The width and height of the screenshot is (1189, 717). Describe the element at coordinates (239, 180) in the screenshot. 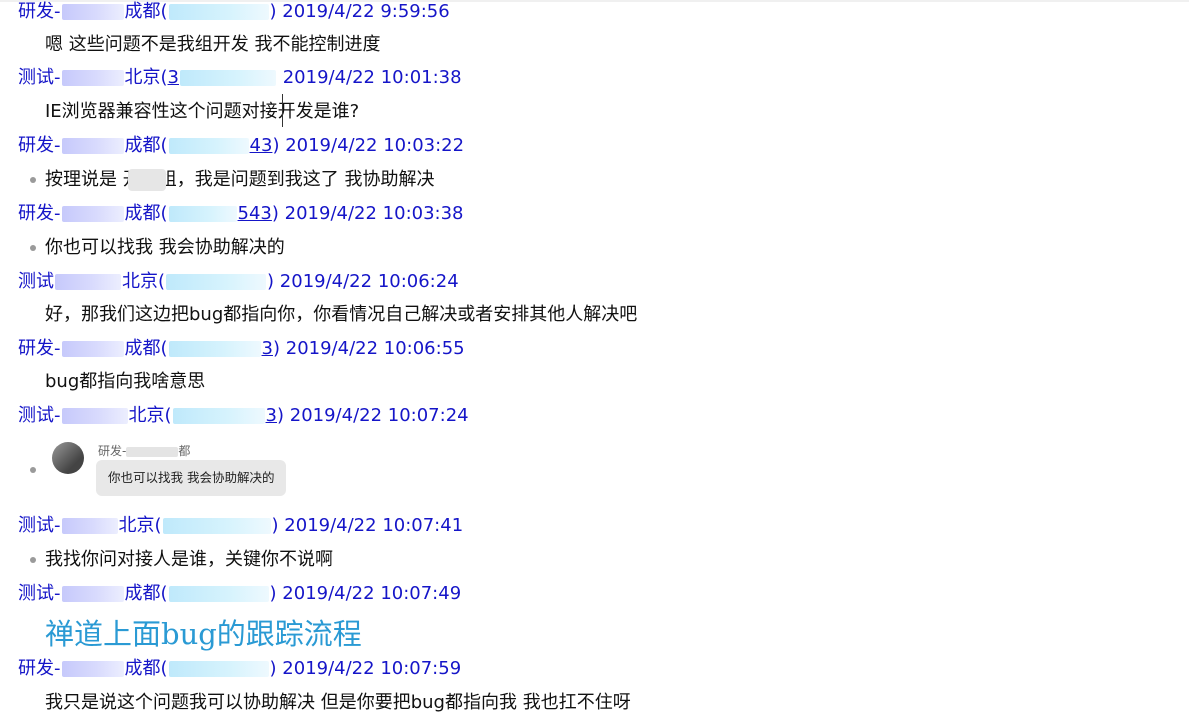

I see `message-text: 按理说是 开发组，我是问题到我这了 我协助解决` at that location.